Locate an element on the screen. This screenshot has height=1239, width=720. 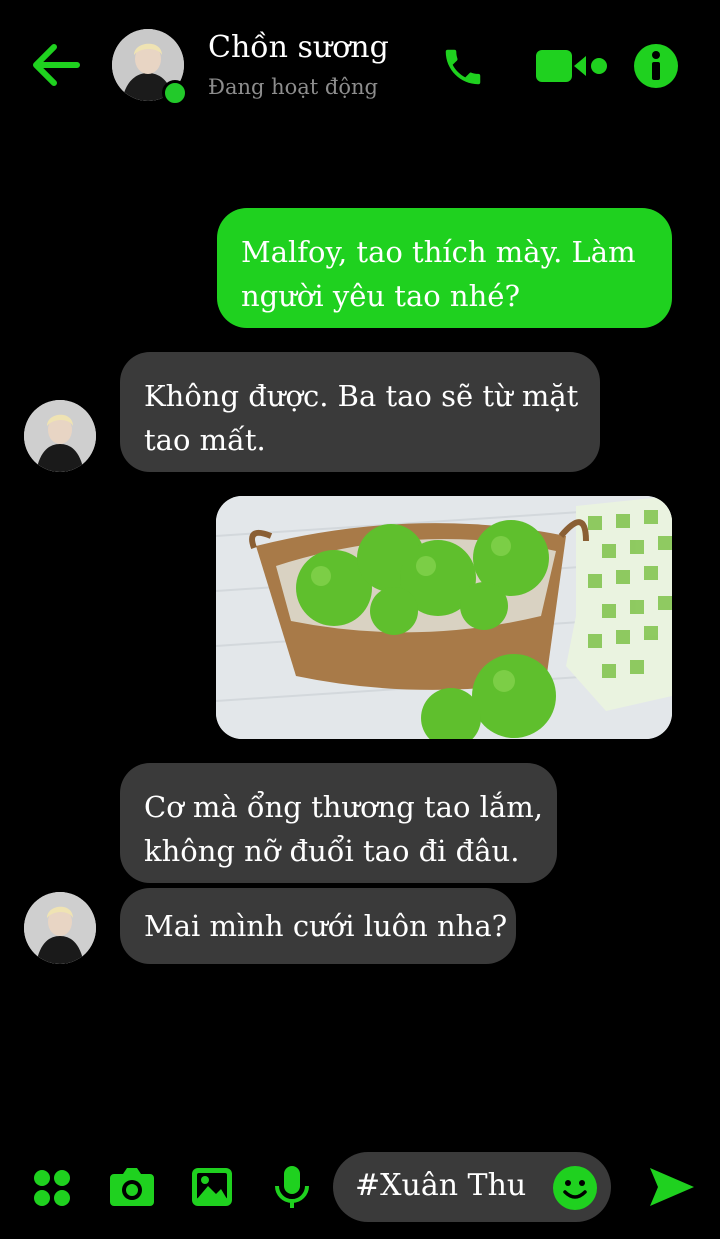
microphone-icon is located at coordinates (292, 1187).